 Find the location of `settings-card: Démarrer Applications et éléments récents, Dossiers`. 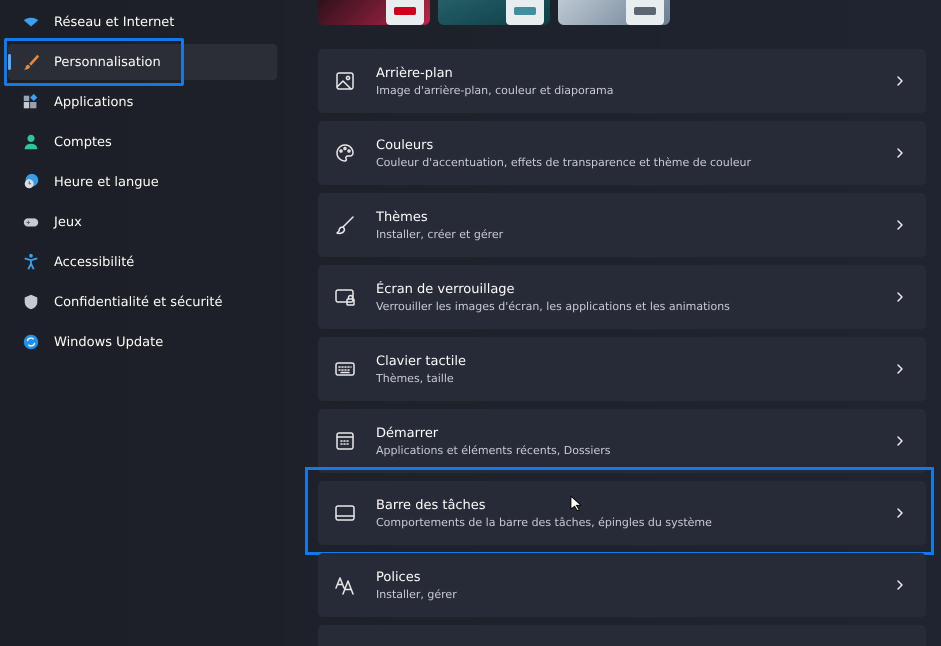

settings-card: Démarrer Applications et éléments récents, Dossiers is located at coordinates (622, 441).